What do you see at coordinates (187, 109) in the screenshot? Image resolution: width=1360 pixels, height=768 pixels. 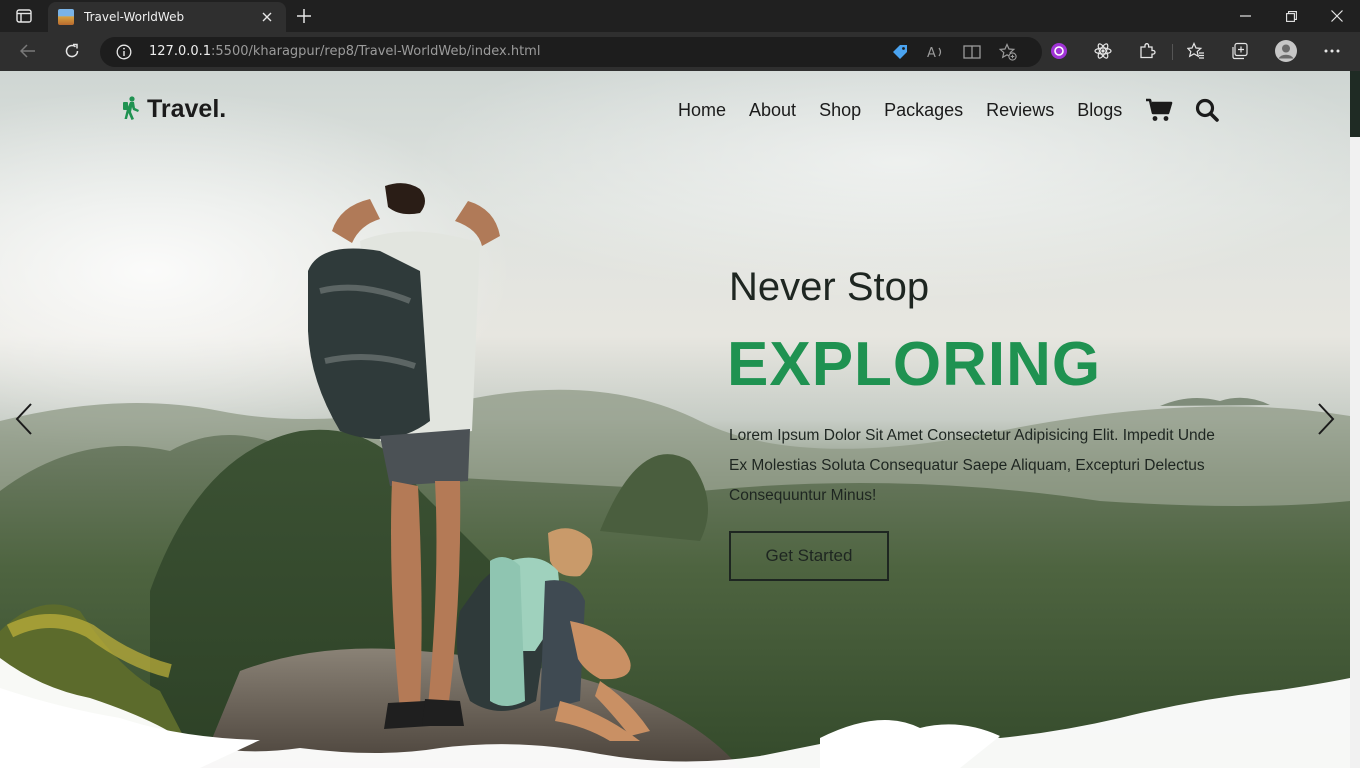 I see `logo-text: Travel.` at bounding box center [187, 109].